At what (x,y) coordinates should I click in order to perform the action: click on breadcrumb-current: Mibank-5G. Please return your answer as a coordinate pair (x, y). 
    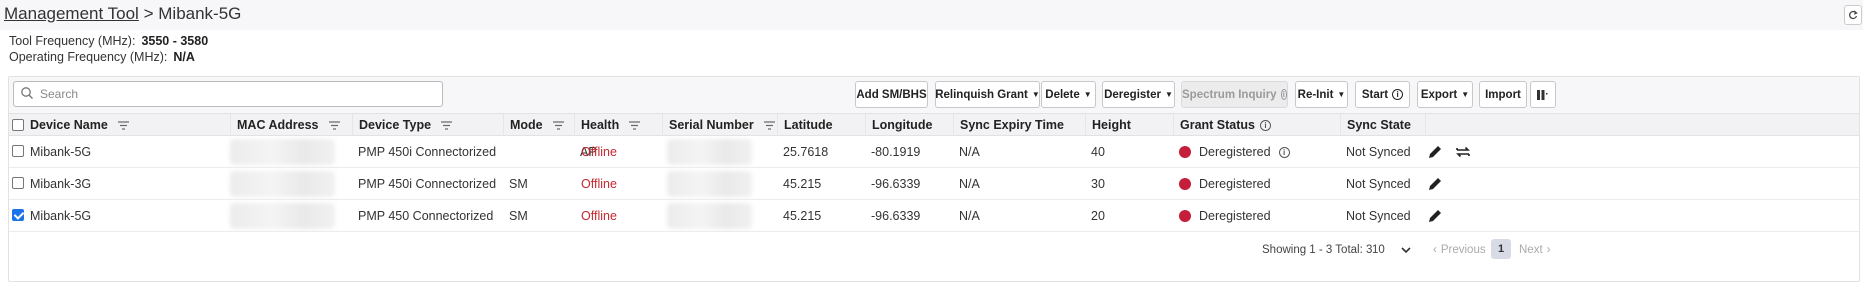
    Looking at the image, I should click on (200, 13).